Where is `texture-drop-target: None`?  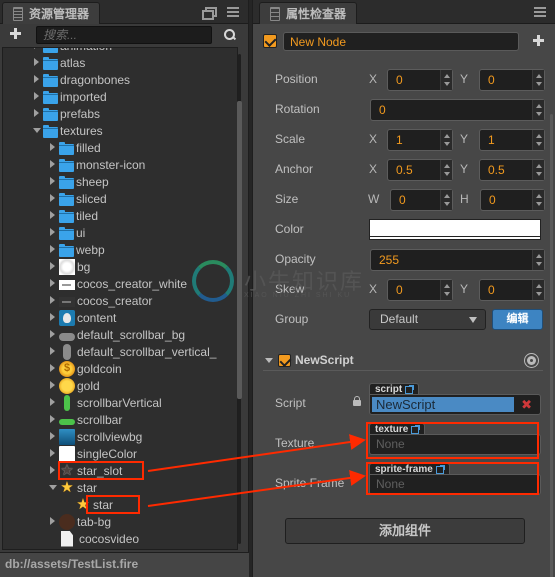
texture-drop-target: None is located at coordinates (455, 444).